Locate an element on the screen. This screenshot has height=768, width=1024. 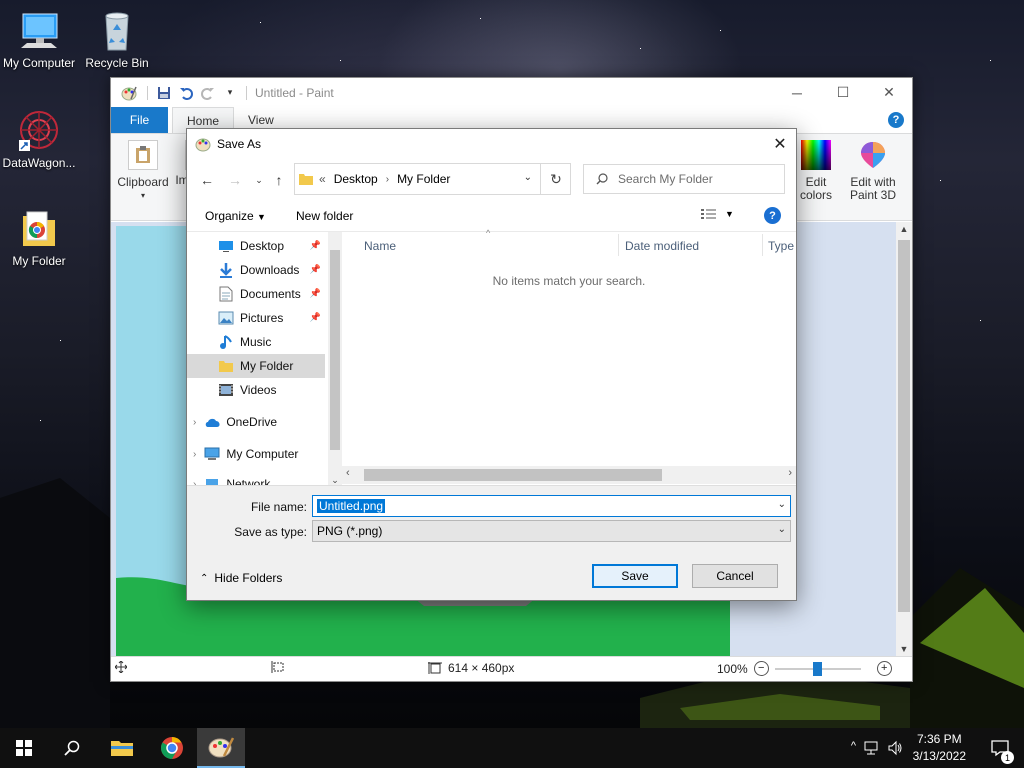
nav-item-music: Music is located at coordinates (256, 342).